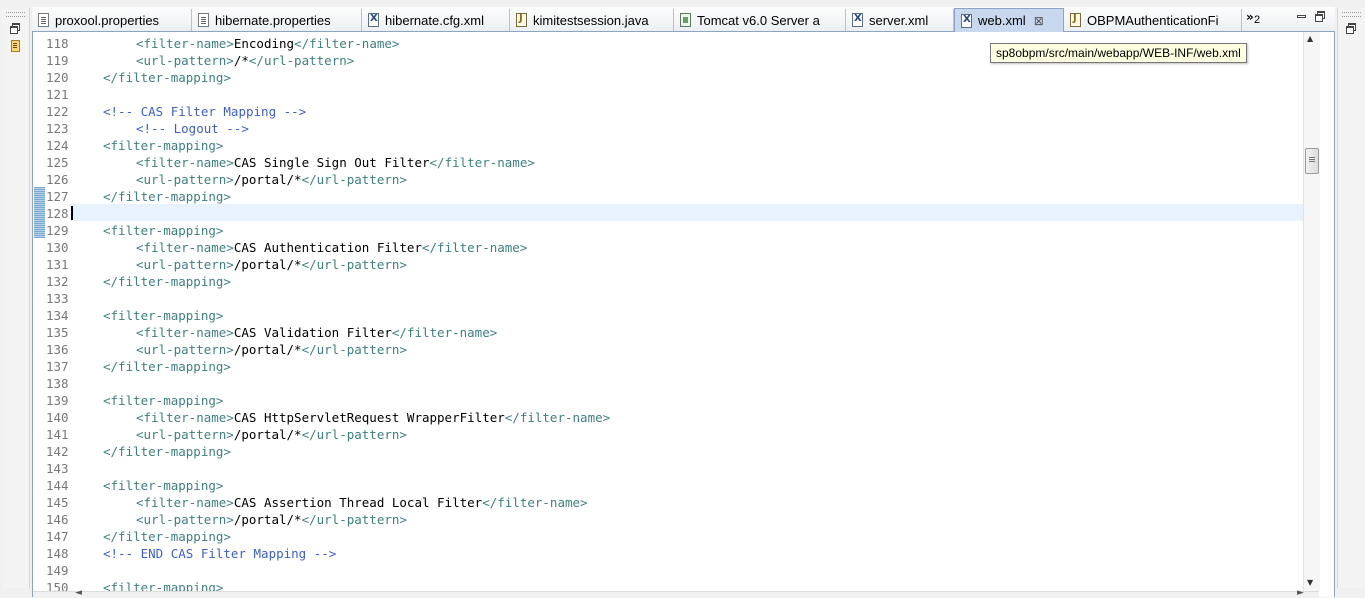  What do you see at coordinates (57, 94) in the screenshot?
I see `line-number: 121` at bounding box center [57, 94].